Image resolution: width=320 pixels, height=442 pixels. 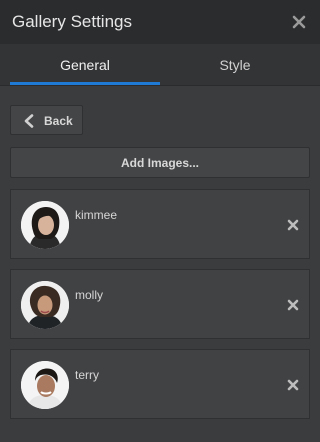 What do you see at coordinates (87, 375) in the screenshot?
I see `image-name: terry` at bounding box center [87, 375].